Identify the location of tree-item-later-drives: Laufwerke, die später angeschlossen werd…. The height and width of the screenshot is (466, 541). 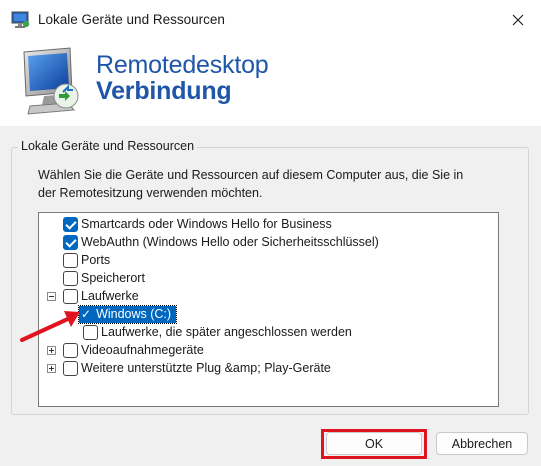
(310, 332).